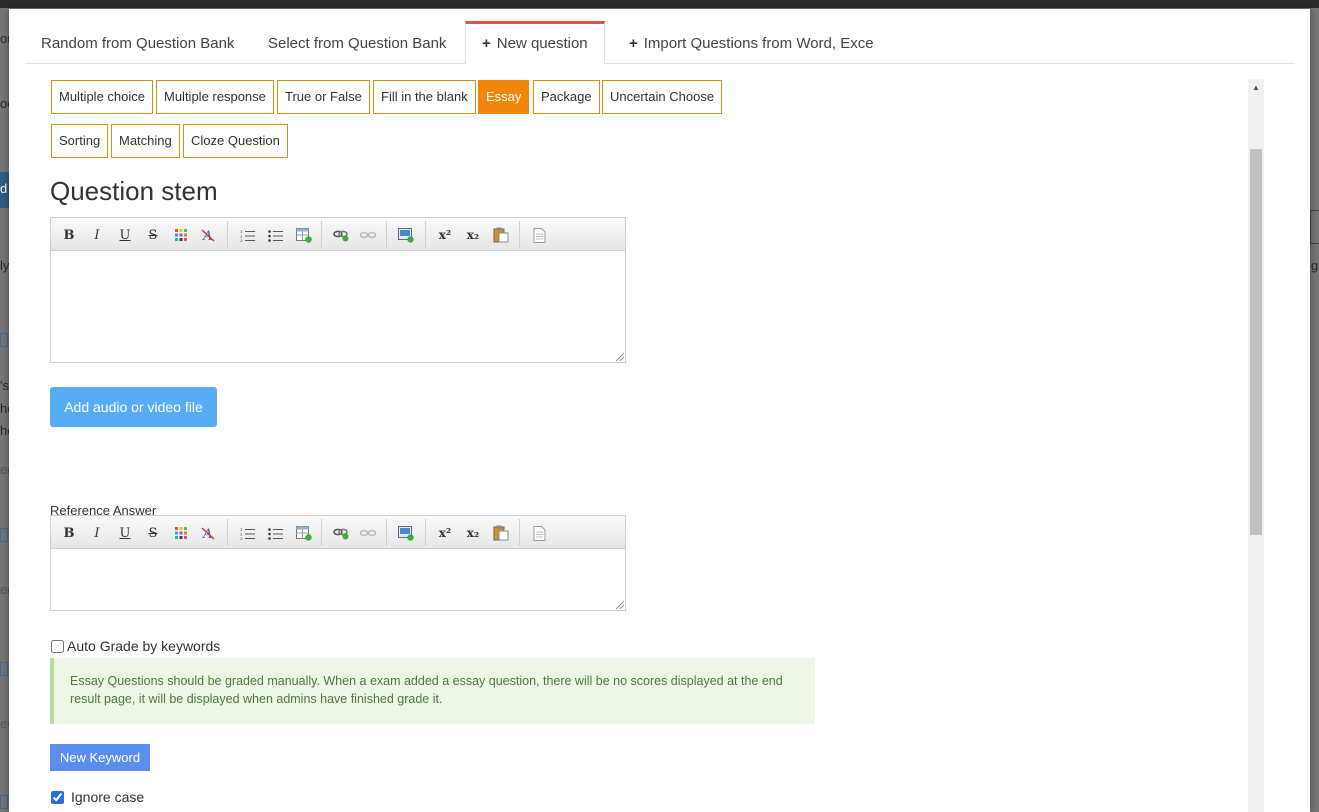 The width and height of the screenshot is (1319, 812). Describe the element at coordinates (1315, 265) in the screenshot. I see `background-text: g` at that location.